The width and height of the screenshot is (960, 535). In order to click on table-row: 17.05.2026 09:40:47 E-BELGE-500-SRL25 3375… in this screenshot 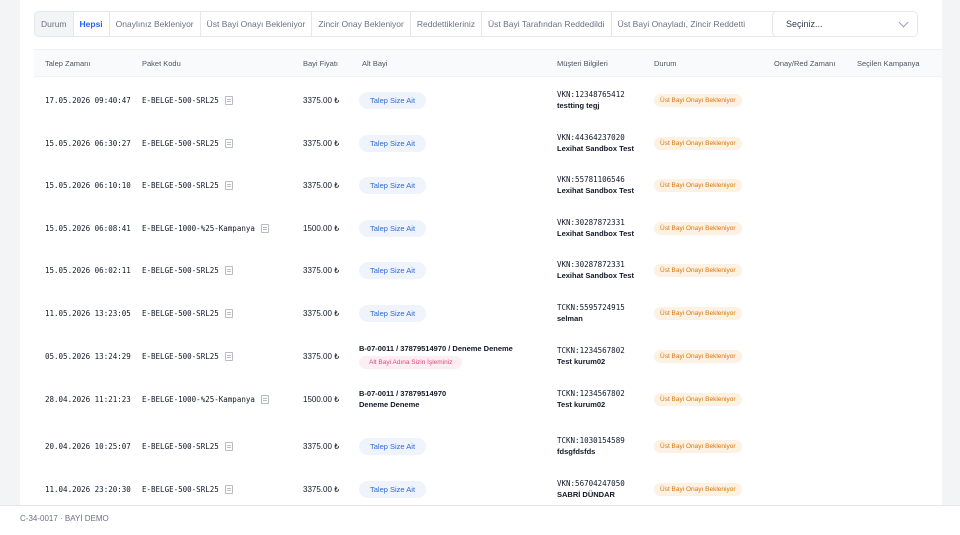, I will do `click(488, 100)`.